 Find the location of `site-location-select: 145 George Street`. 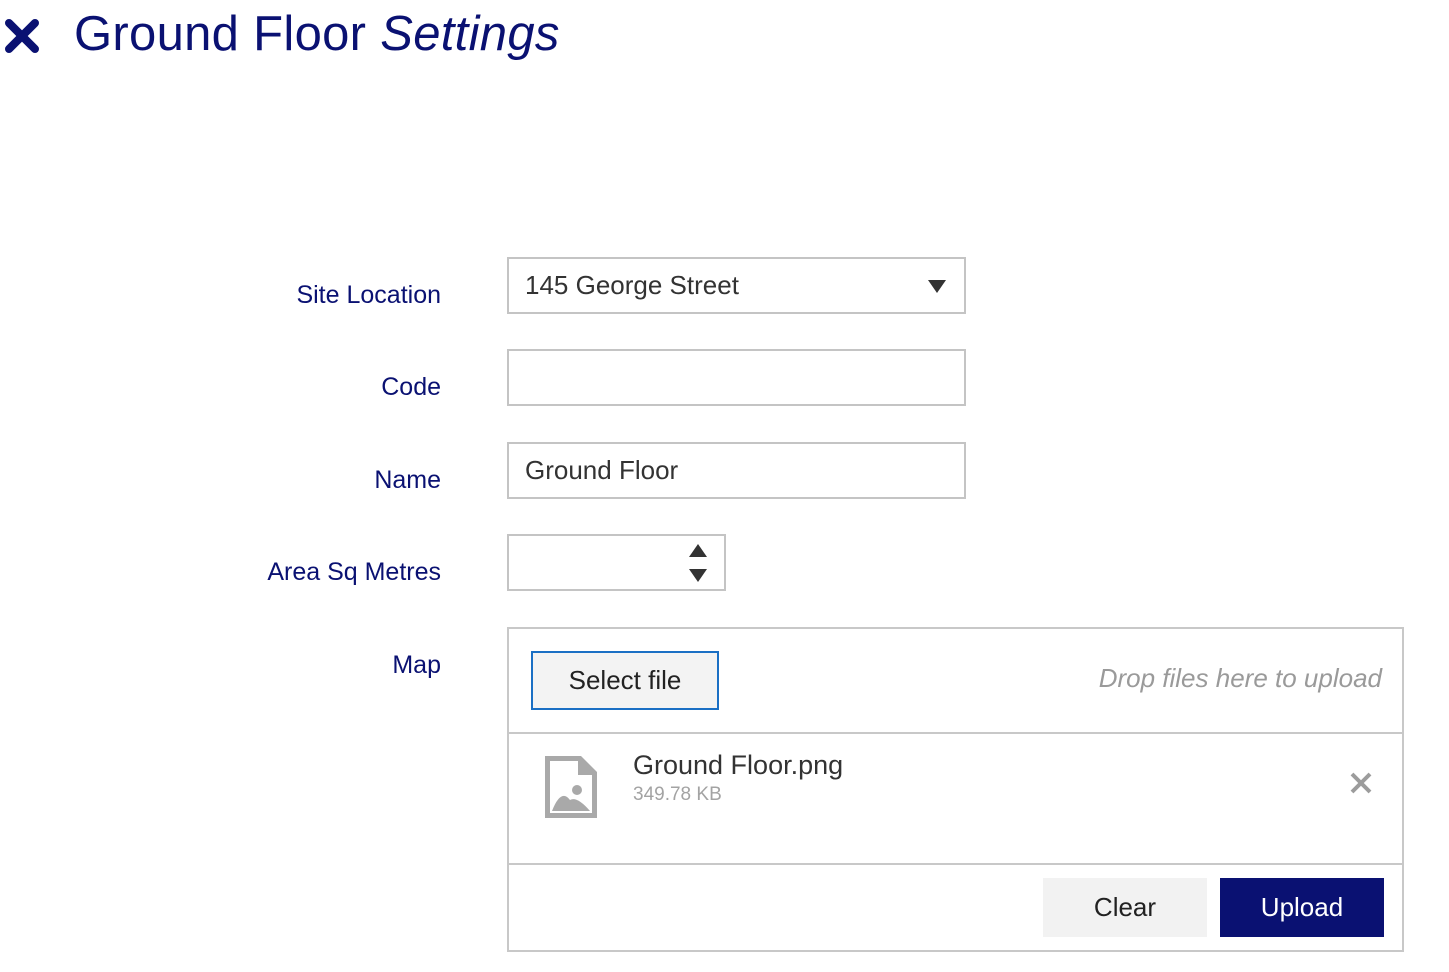

site-location-select: 145 George Street is located at coordinates (736, 285).